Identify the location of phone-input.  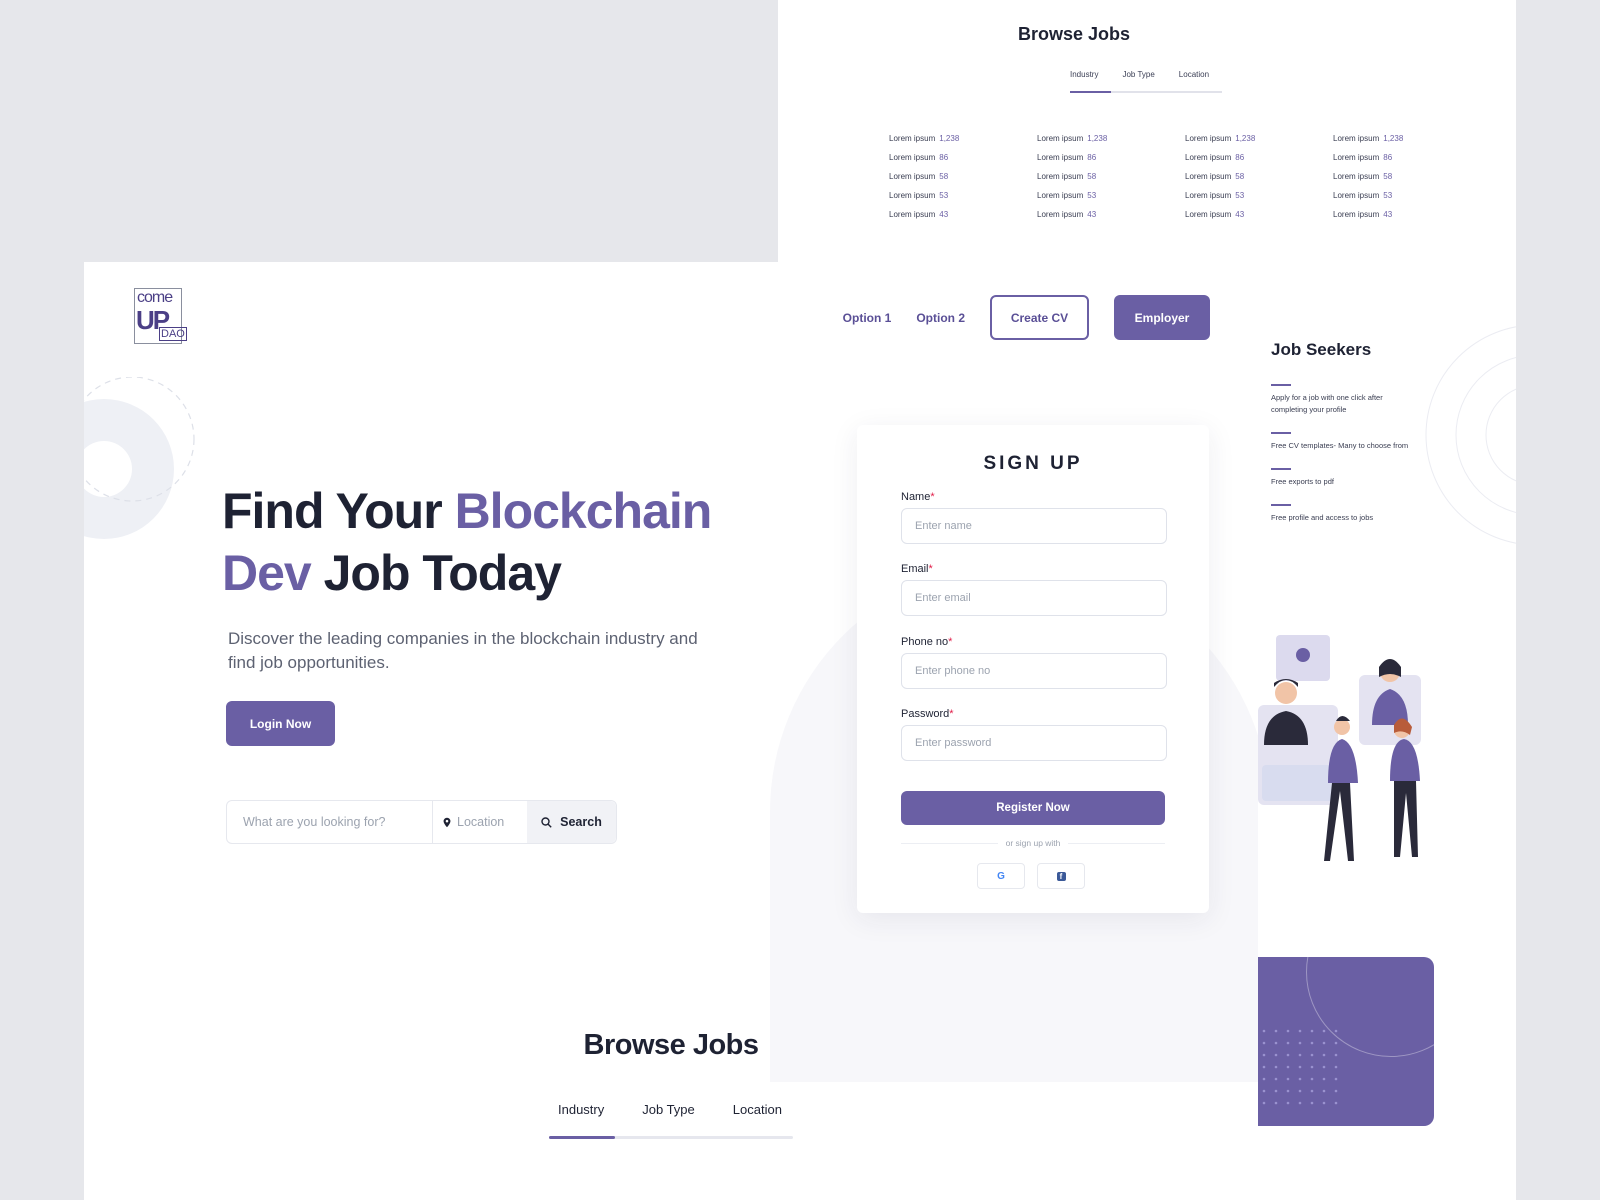
(1034, 671).